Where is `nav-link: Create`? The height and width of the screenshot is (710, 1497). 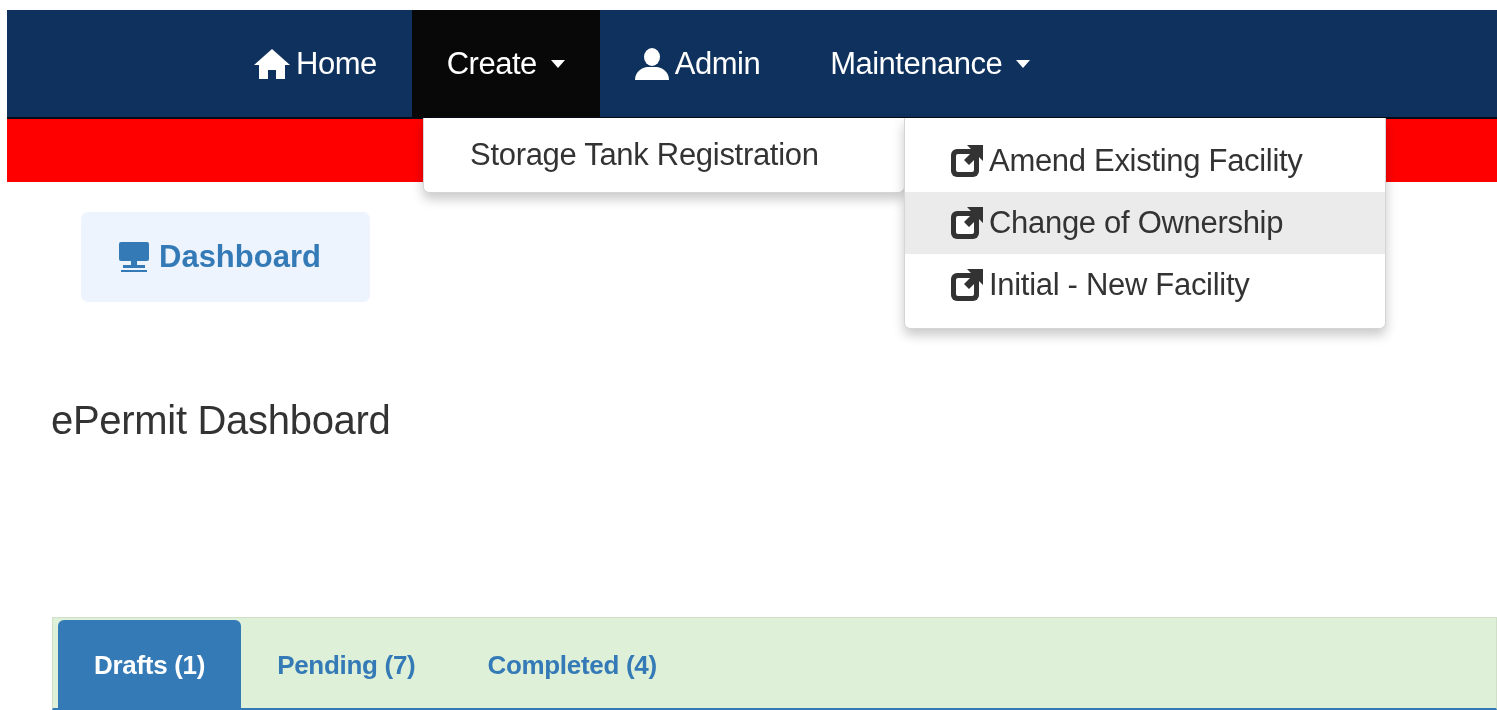 nav-link: Create is located at coordinates (505, 63).